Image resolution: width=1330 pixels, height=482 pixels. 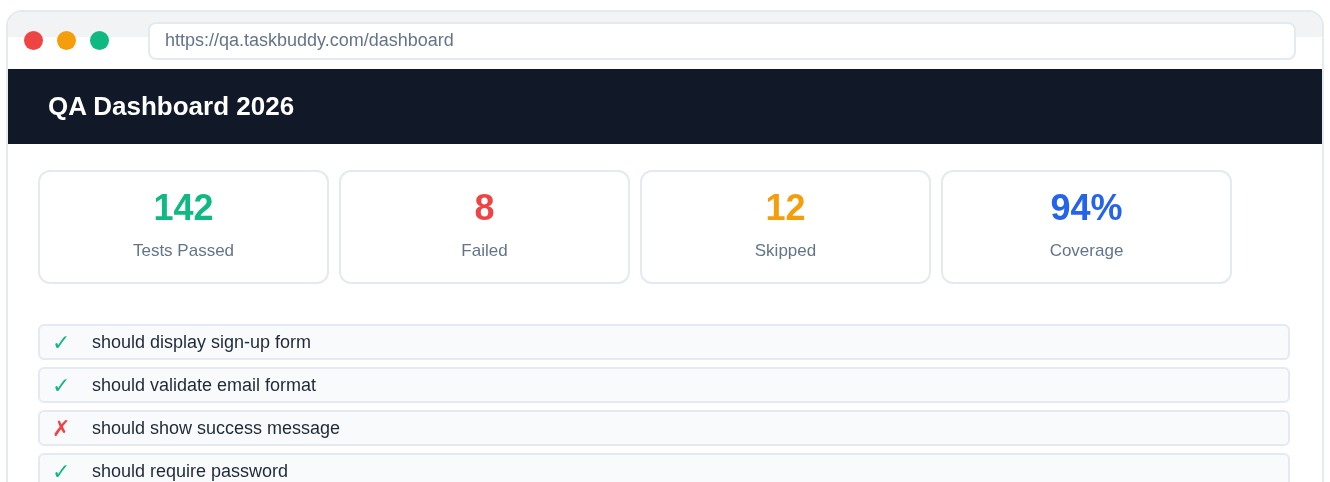 What do you see at coordinates (1086, 208) in the screenshot?
I see `stat-value: 94%` at bounding box center [1086, 208].